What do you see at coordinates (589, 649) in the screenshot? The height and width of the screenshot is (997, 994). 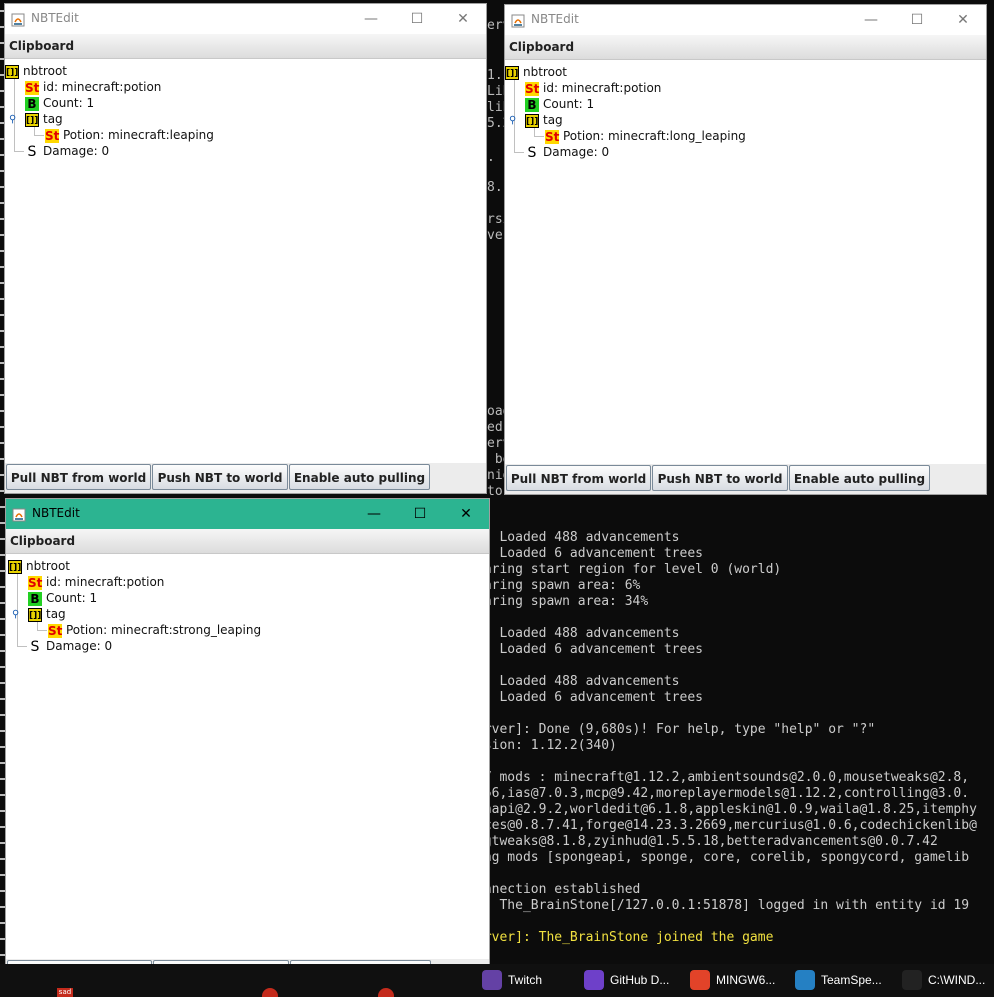 I see `console-line: ]: Loaded 6 advancement trees` at bounding box center [589, 649].